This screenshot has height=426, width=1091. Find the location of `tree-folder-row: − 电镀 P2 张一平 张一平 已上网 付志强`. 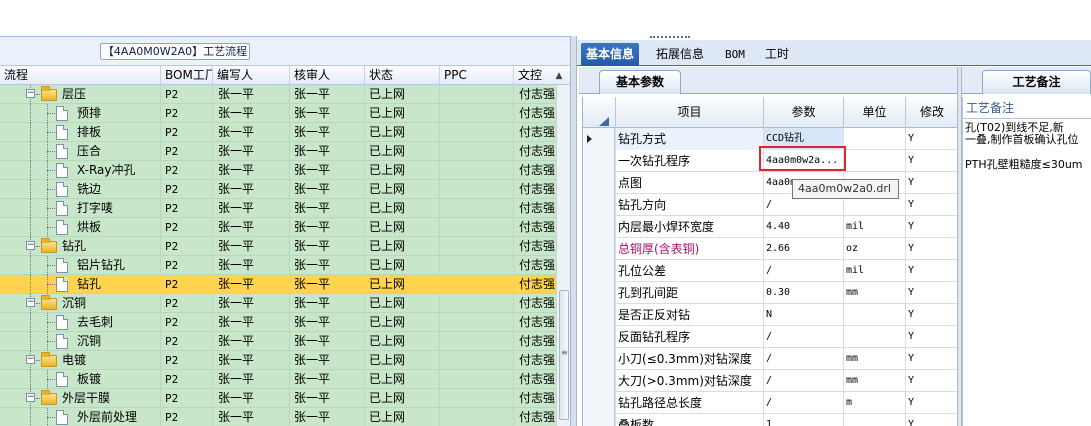

tree-folder-row: − 电镀 P2 张一平 张一平 已上网 付志强 is located at coordinates (278, 360).